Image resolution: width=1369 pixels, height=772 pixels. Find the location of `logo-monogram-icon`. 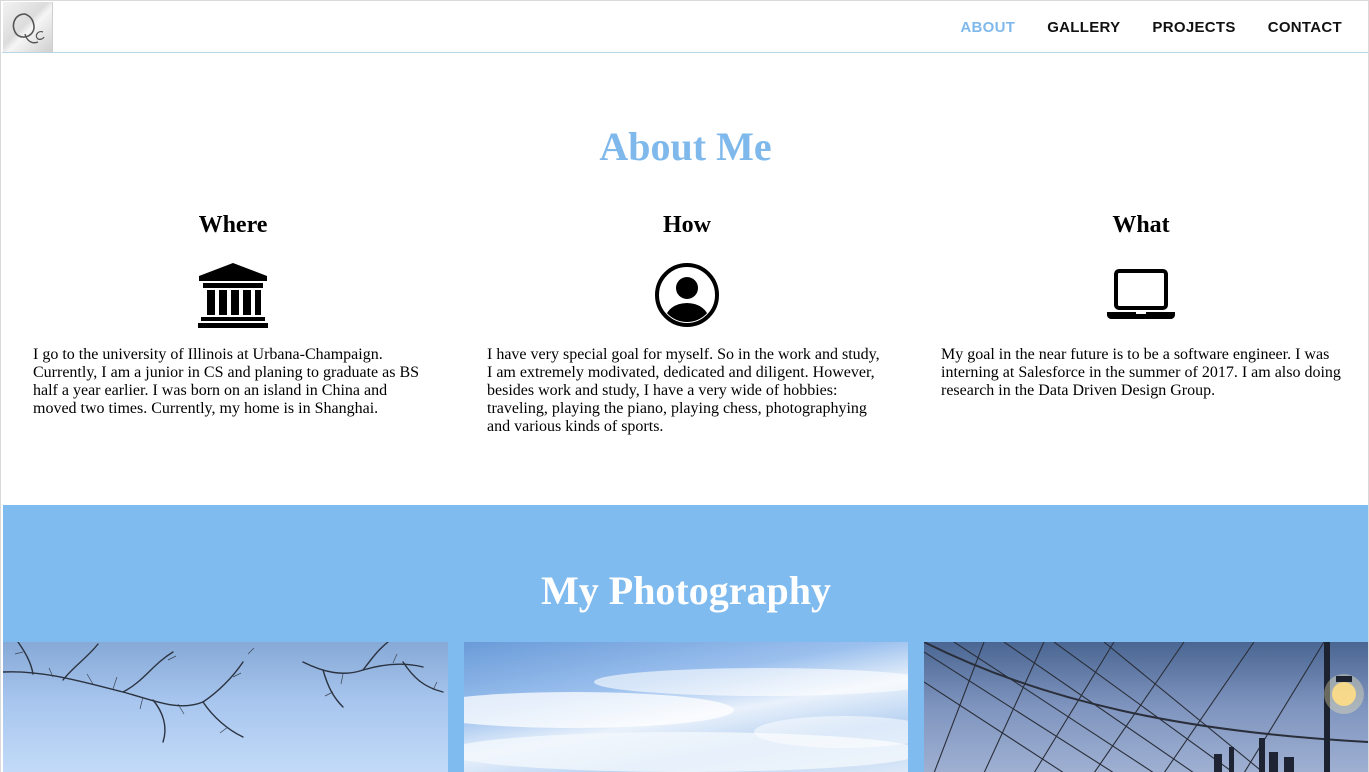

logo-monogram-icon is located at coordinates (28, 28).